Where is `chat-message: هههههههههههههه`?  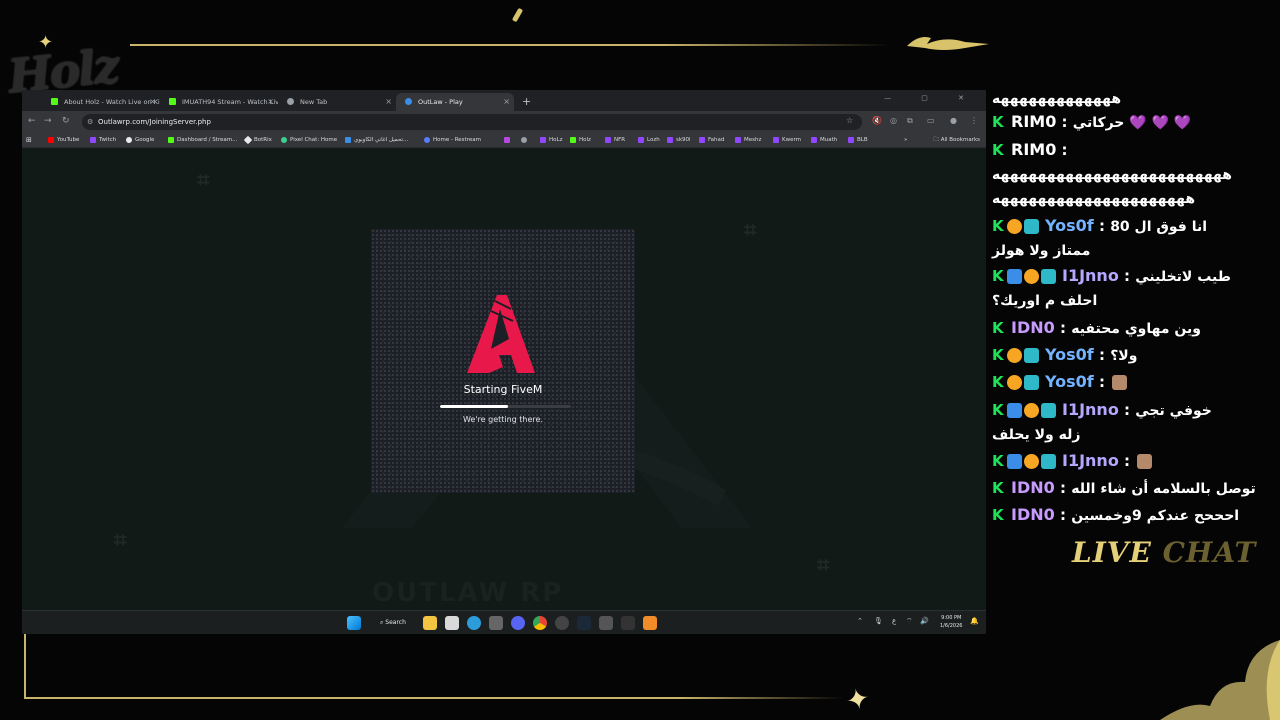 chat-message: هههههههههههههه is located at coordinates (1133, 98).